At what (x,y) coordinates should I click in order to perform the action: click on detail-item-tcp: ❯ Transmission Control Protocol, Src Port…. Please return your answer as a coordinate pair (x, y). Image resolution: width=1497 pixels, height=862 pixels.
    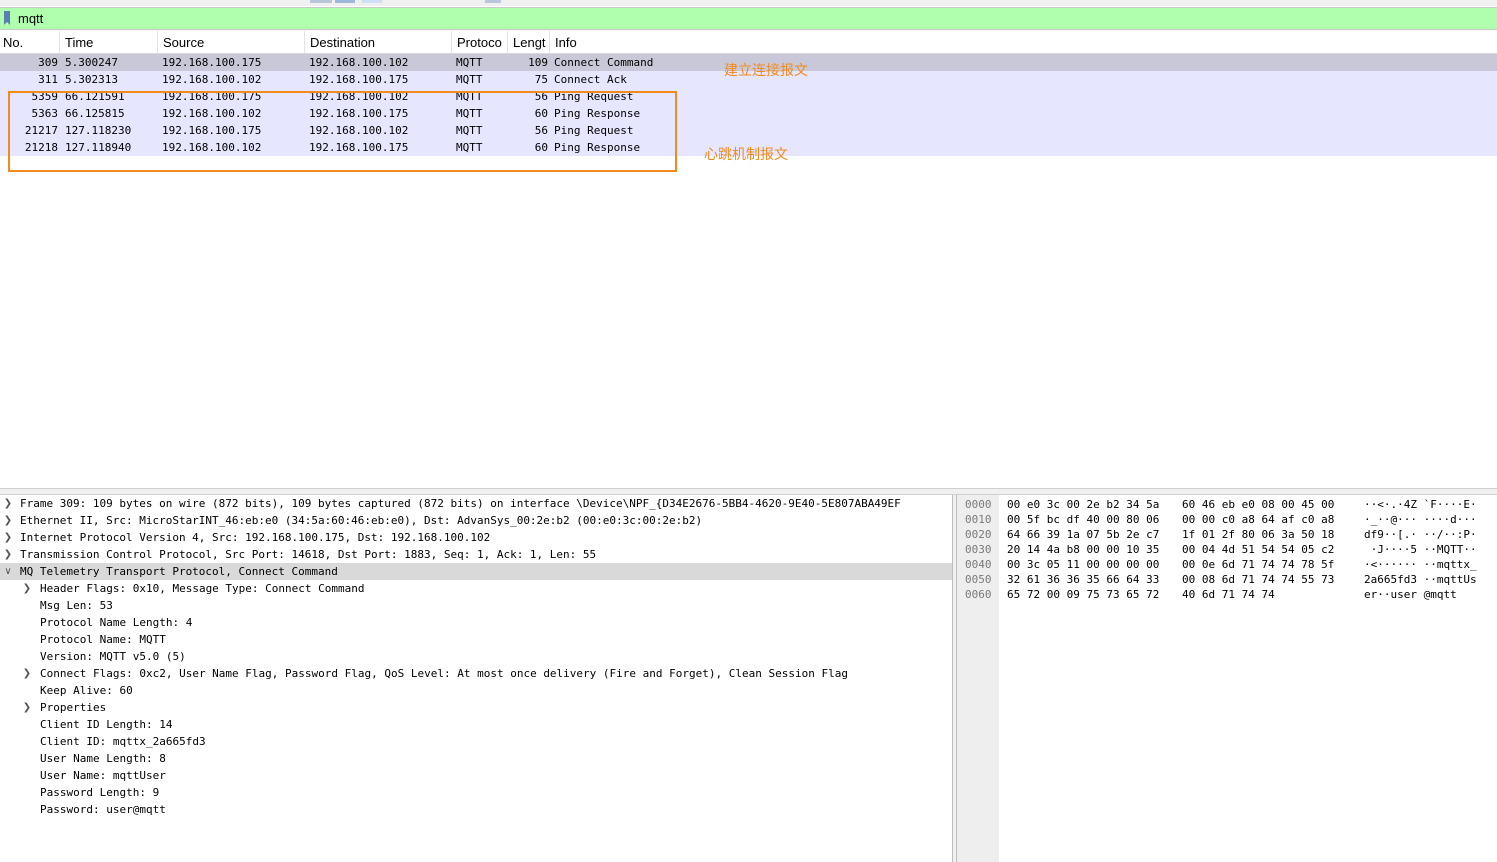
    Looking at the image, I should click on (476, 554).